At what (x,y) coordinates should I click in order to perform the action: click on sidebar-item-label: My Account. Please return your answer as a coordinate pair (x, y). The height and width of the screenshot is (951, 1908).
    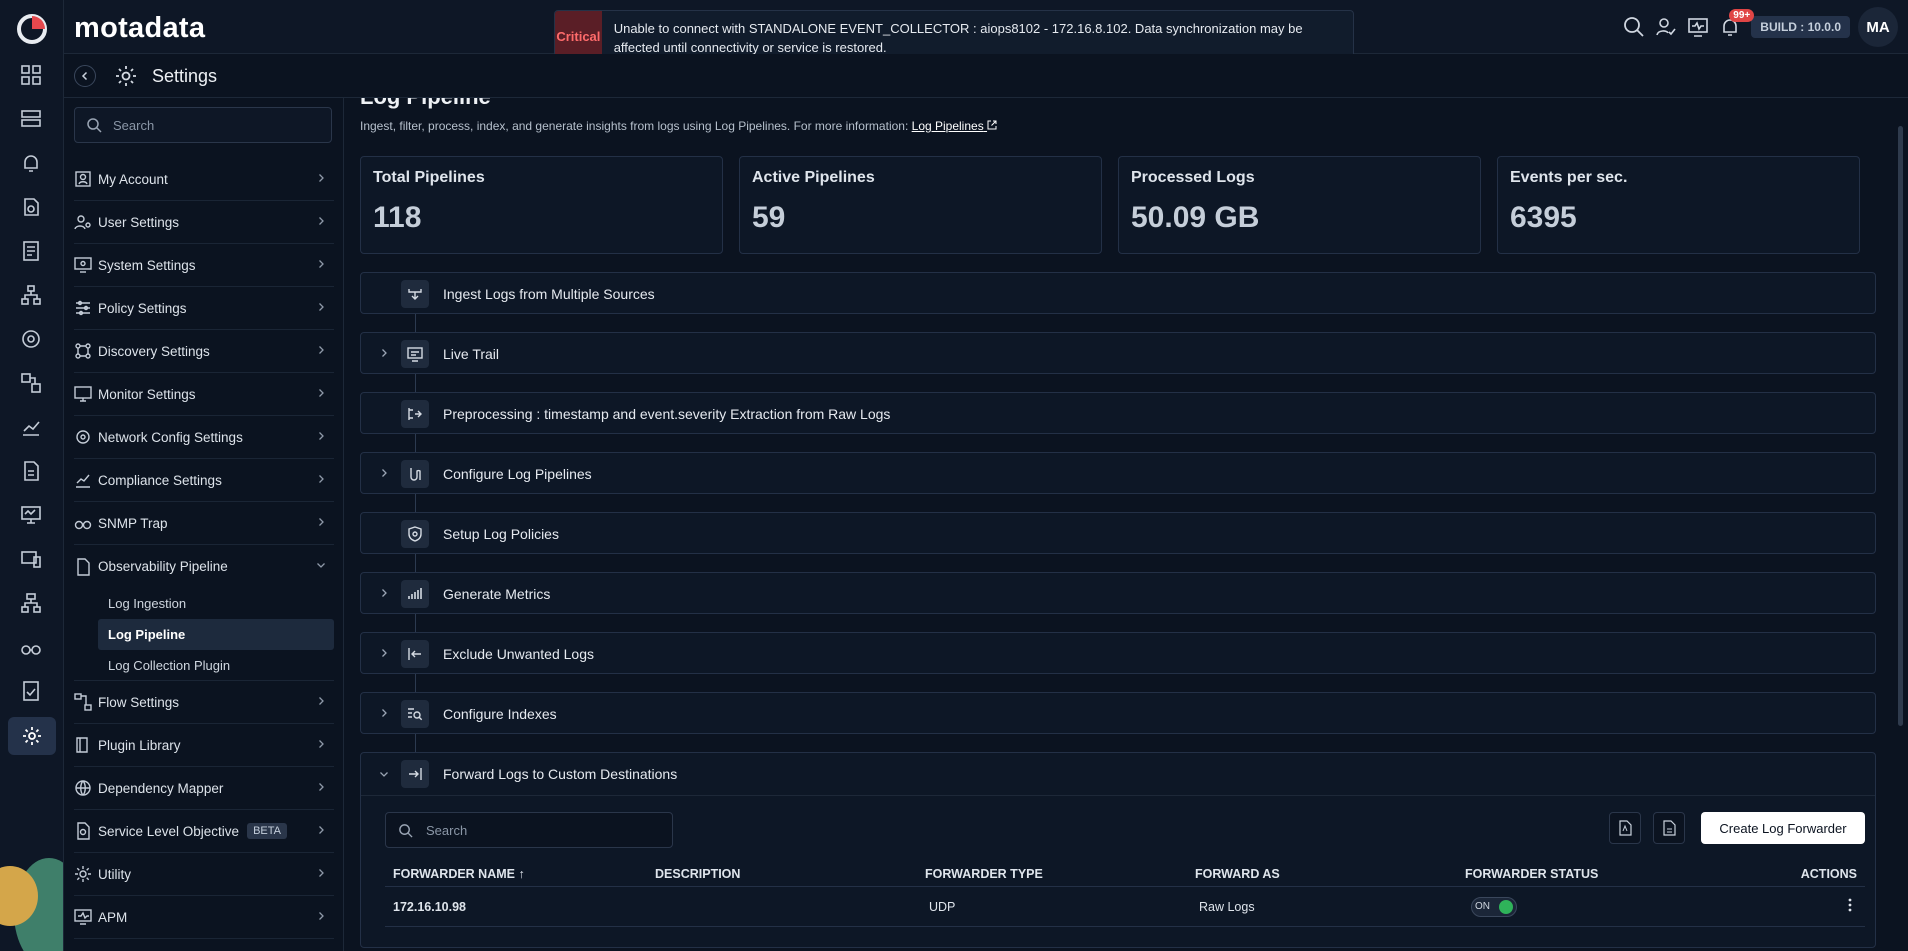
    Looking at the image, I should click on (133, 179).